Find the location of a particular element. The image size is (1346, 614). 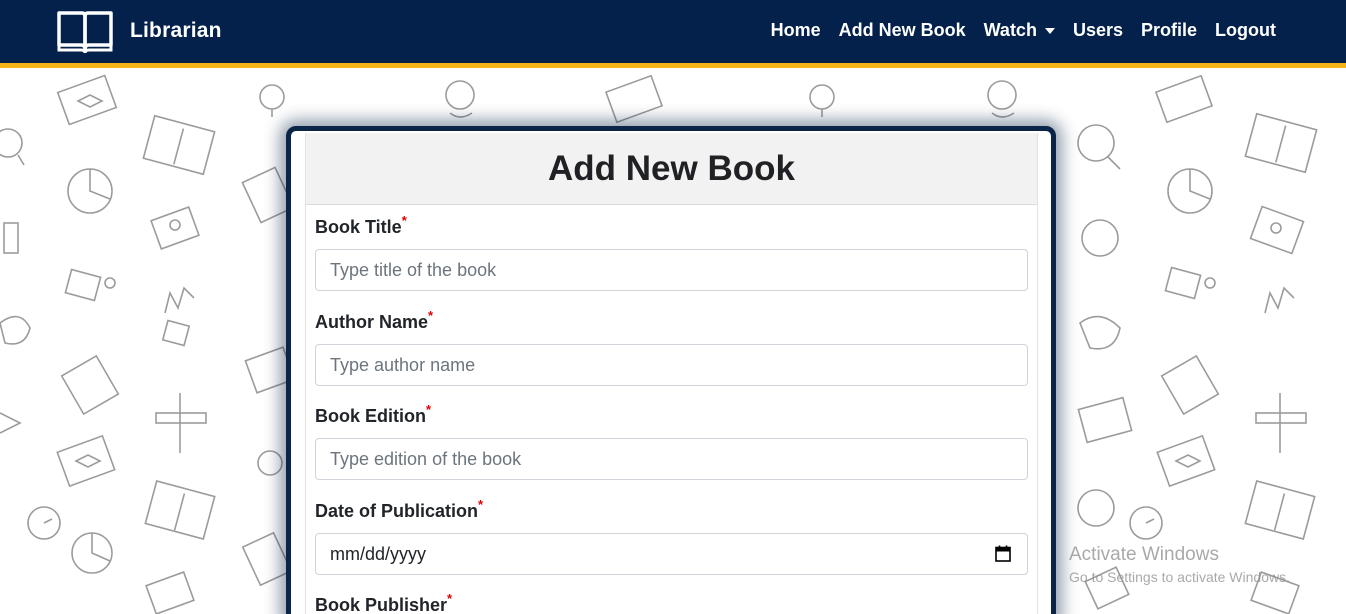

author-name-label: Author Name* is located at coordinates (374, 320).